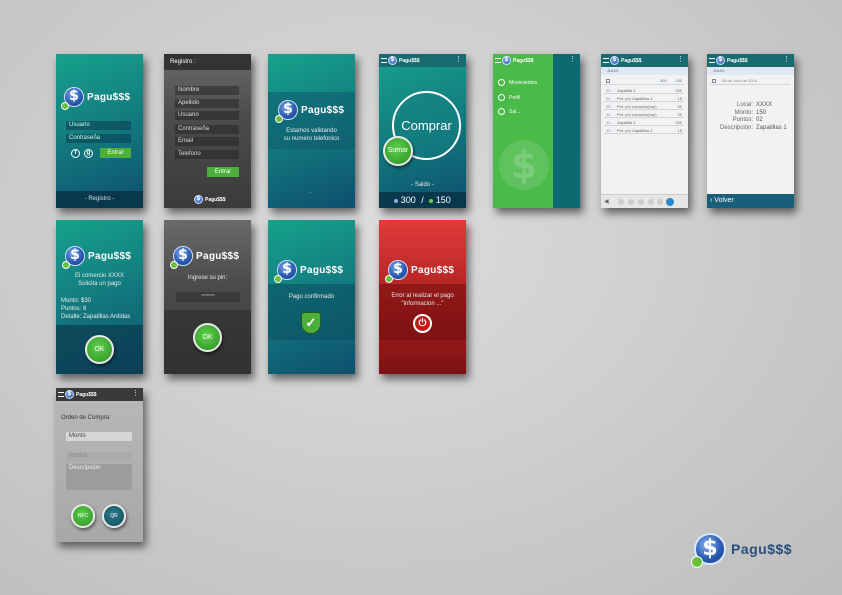 This screenshot has height=595, width=842. I want to click on row-day: 05, so click(608, 106).